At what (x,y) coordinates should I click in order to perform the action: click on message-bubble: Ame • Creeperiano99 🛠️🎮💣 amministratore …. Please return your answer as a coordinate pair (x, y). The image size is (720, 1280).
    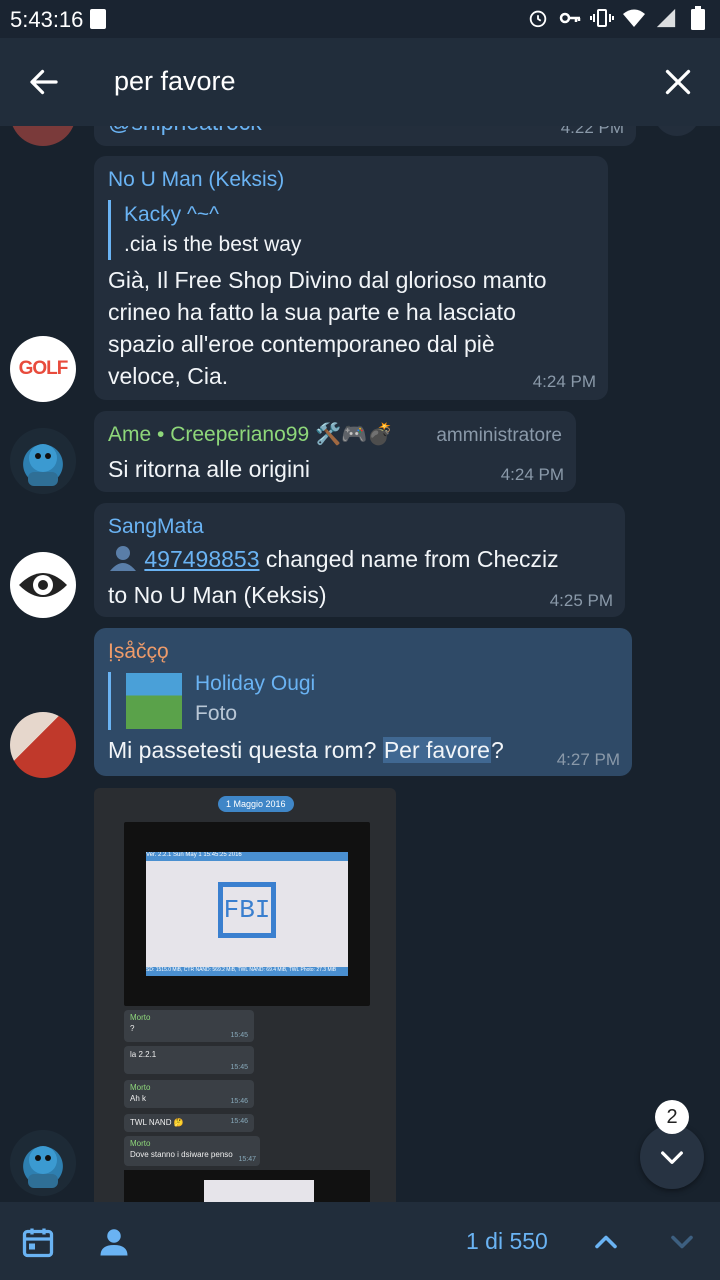
    Looking at the image, I should click on (335, 451).